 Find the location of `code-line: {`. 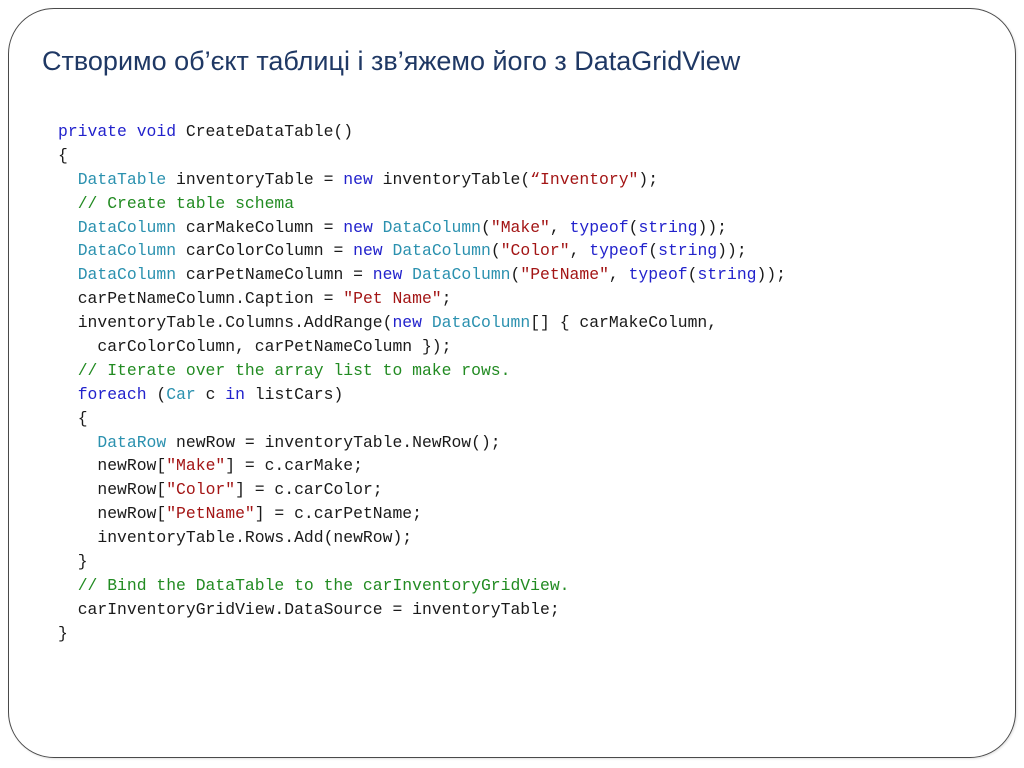

code-line: { is located at coordinates (422, 419).